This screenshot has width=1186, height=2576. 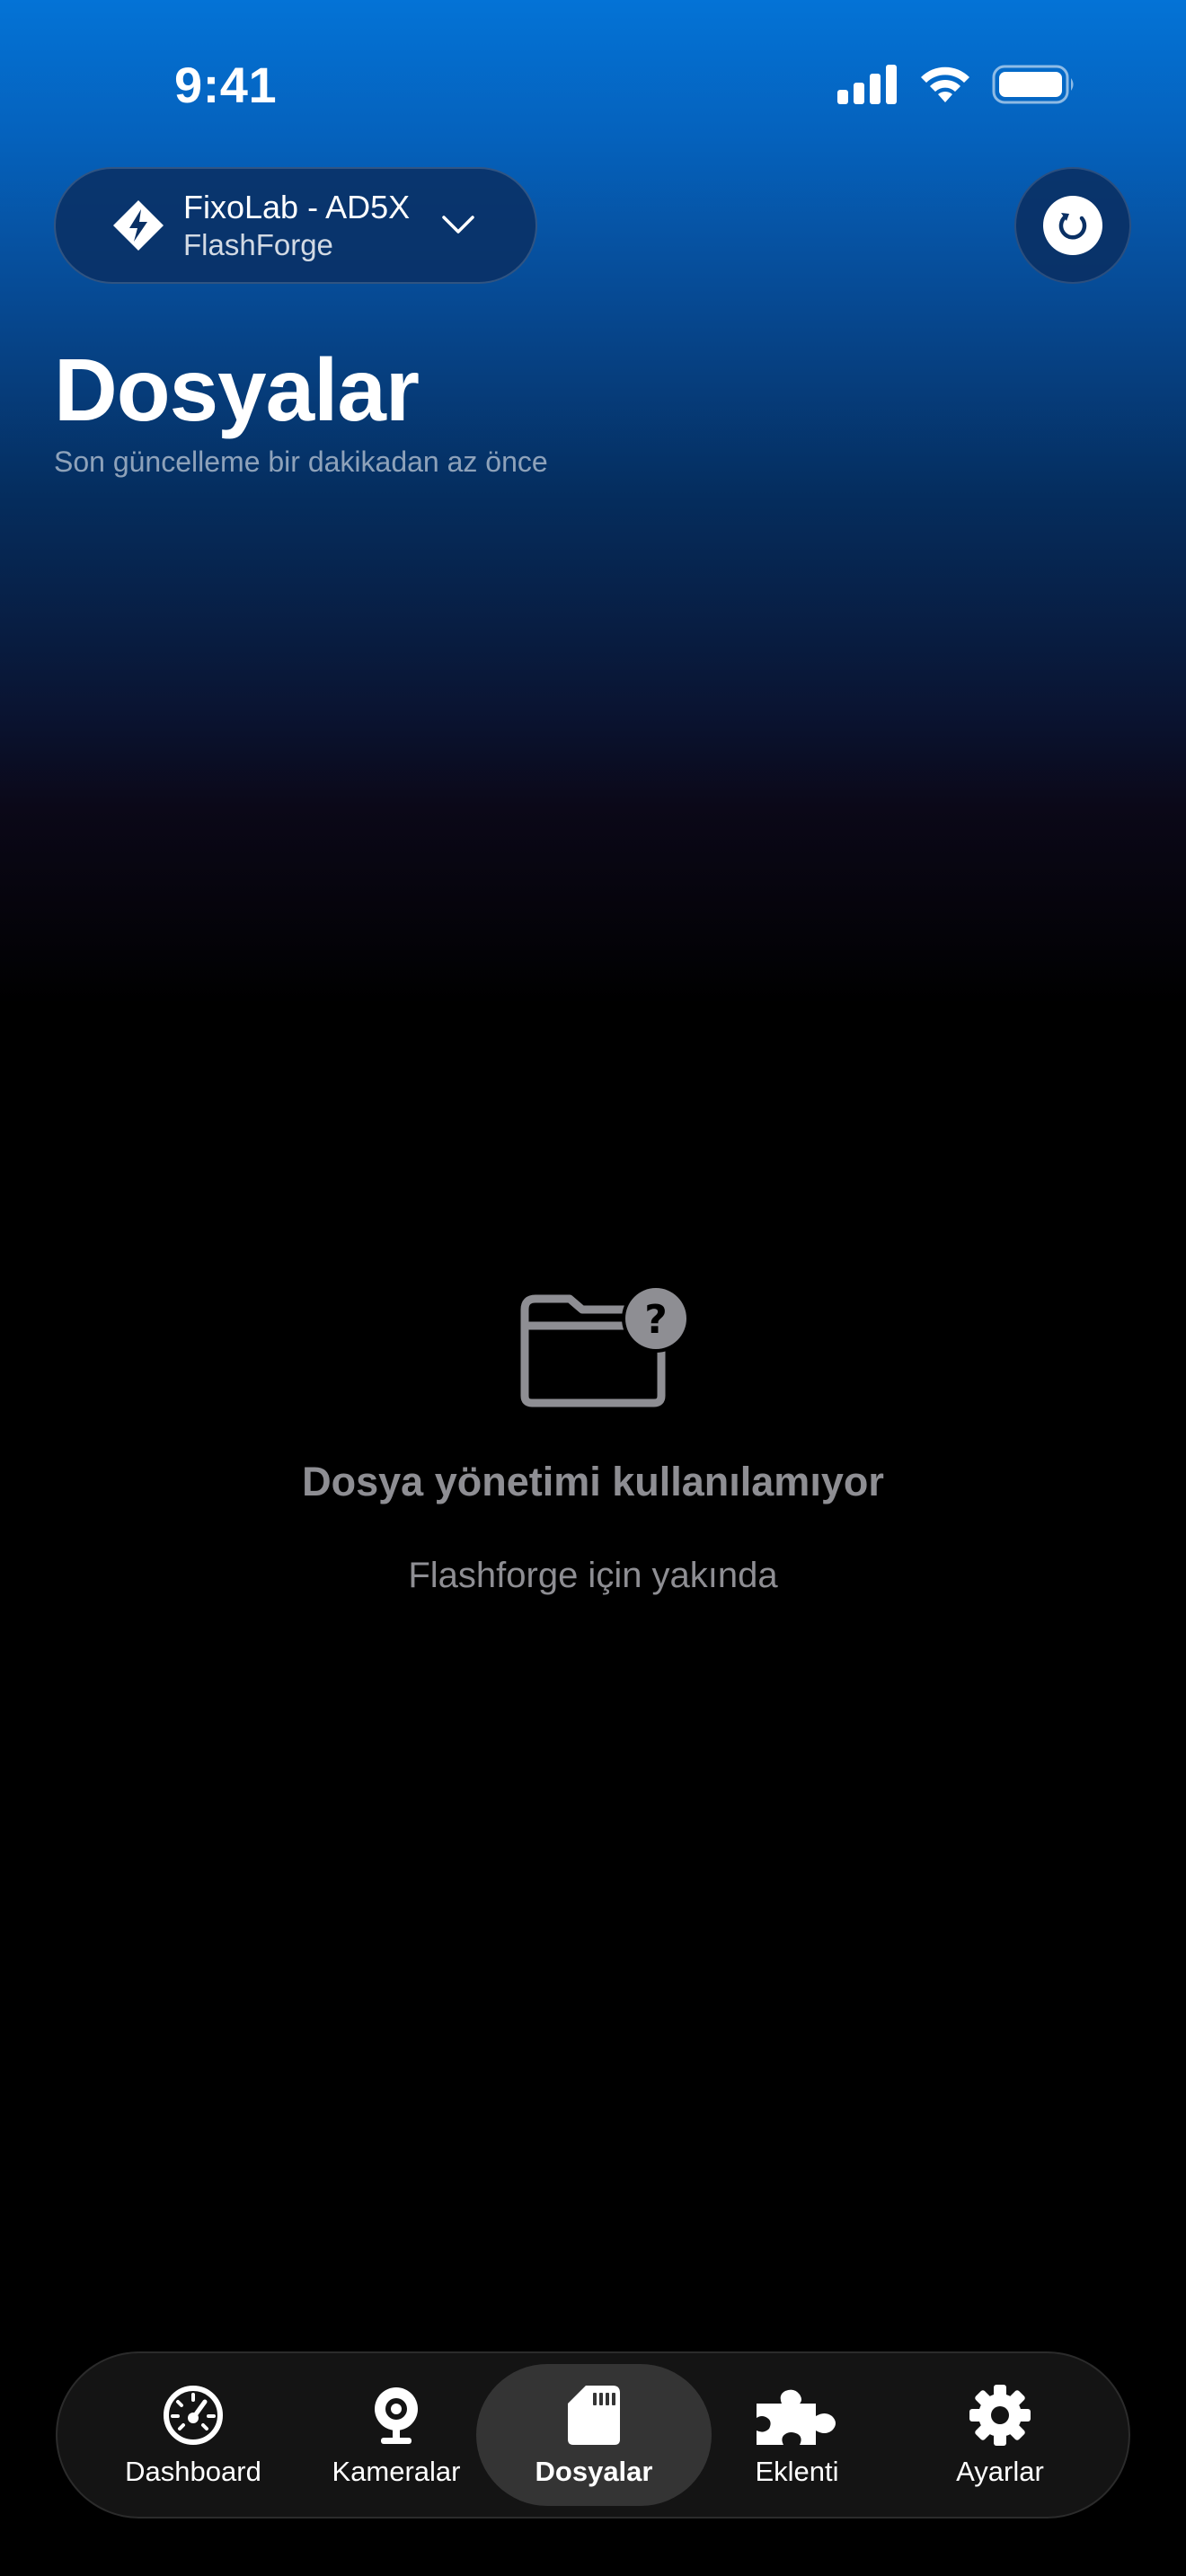 What do you see at coordinates (1033, 84) in the screenshot?
I see `battery-icon` at bounding box center [1033, 84].